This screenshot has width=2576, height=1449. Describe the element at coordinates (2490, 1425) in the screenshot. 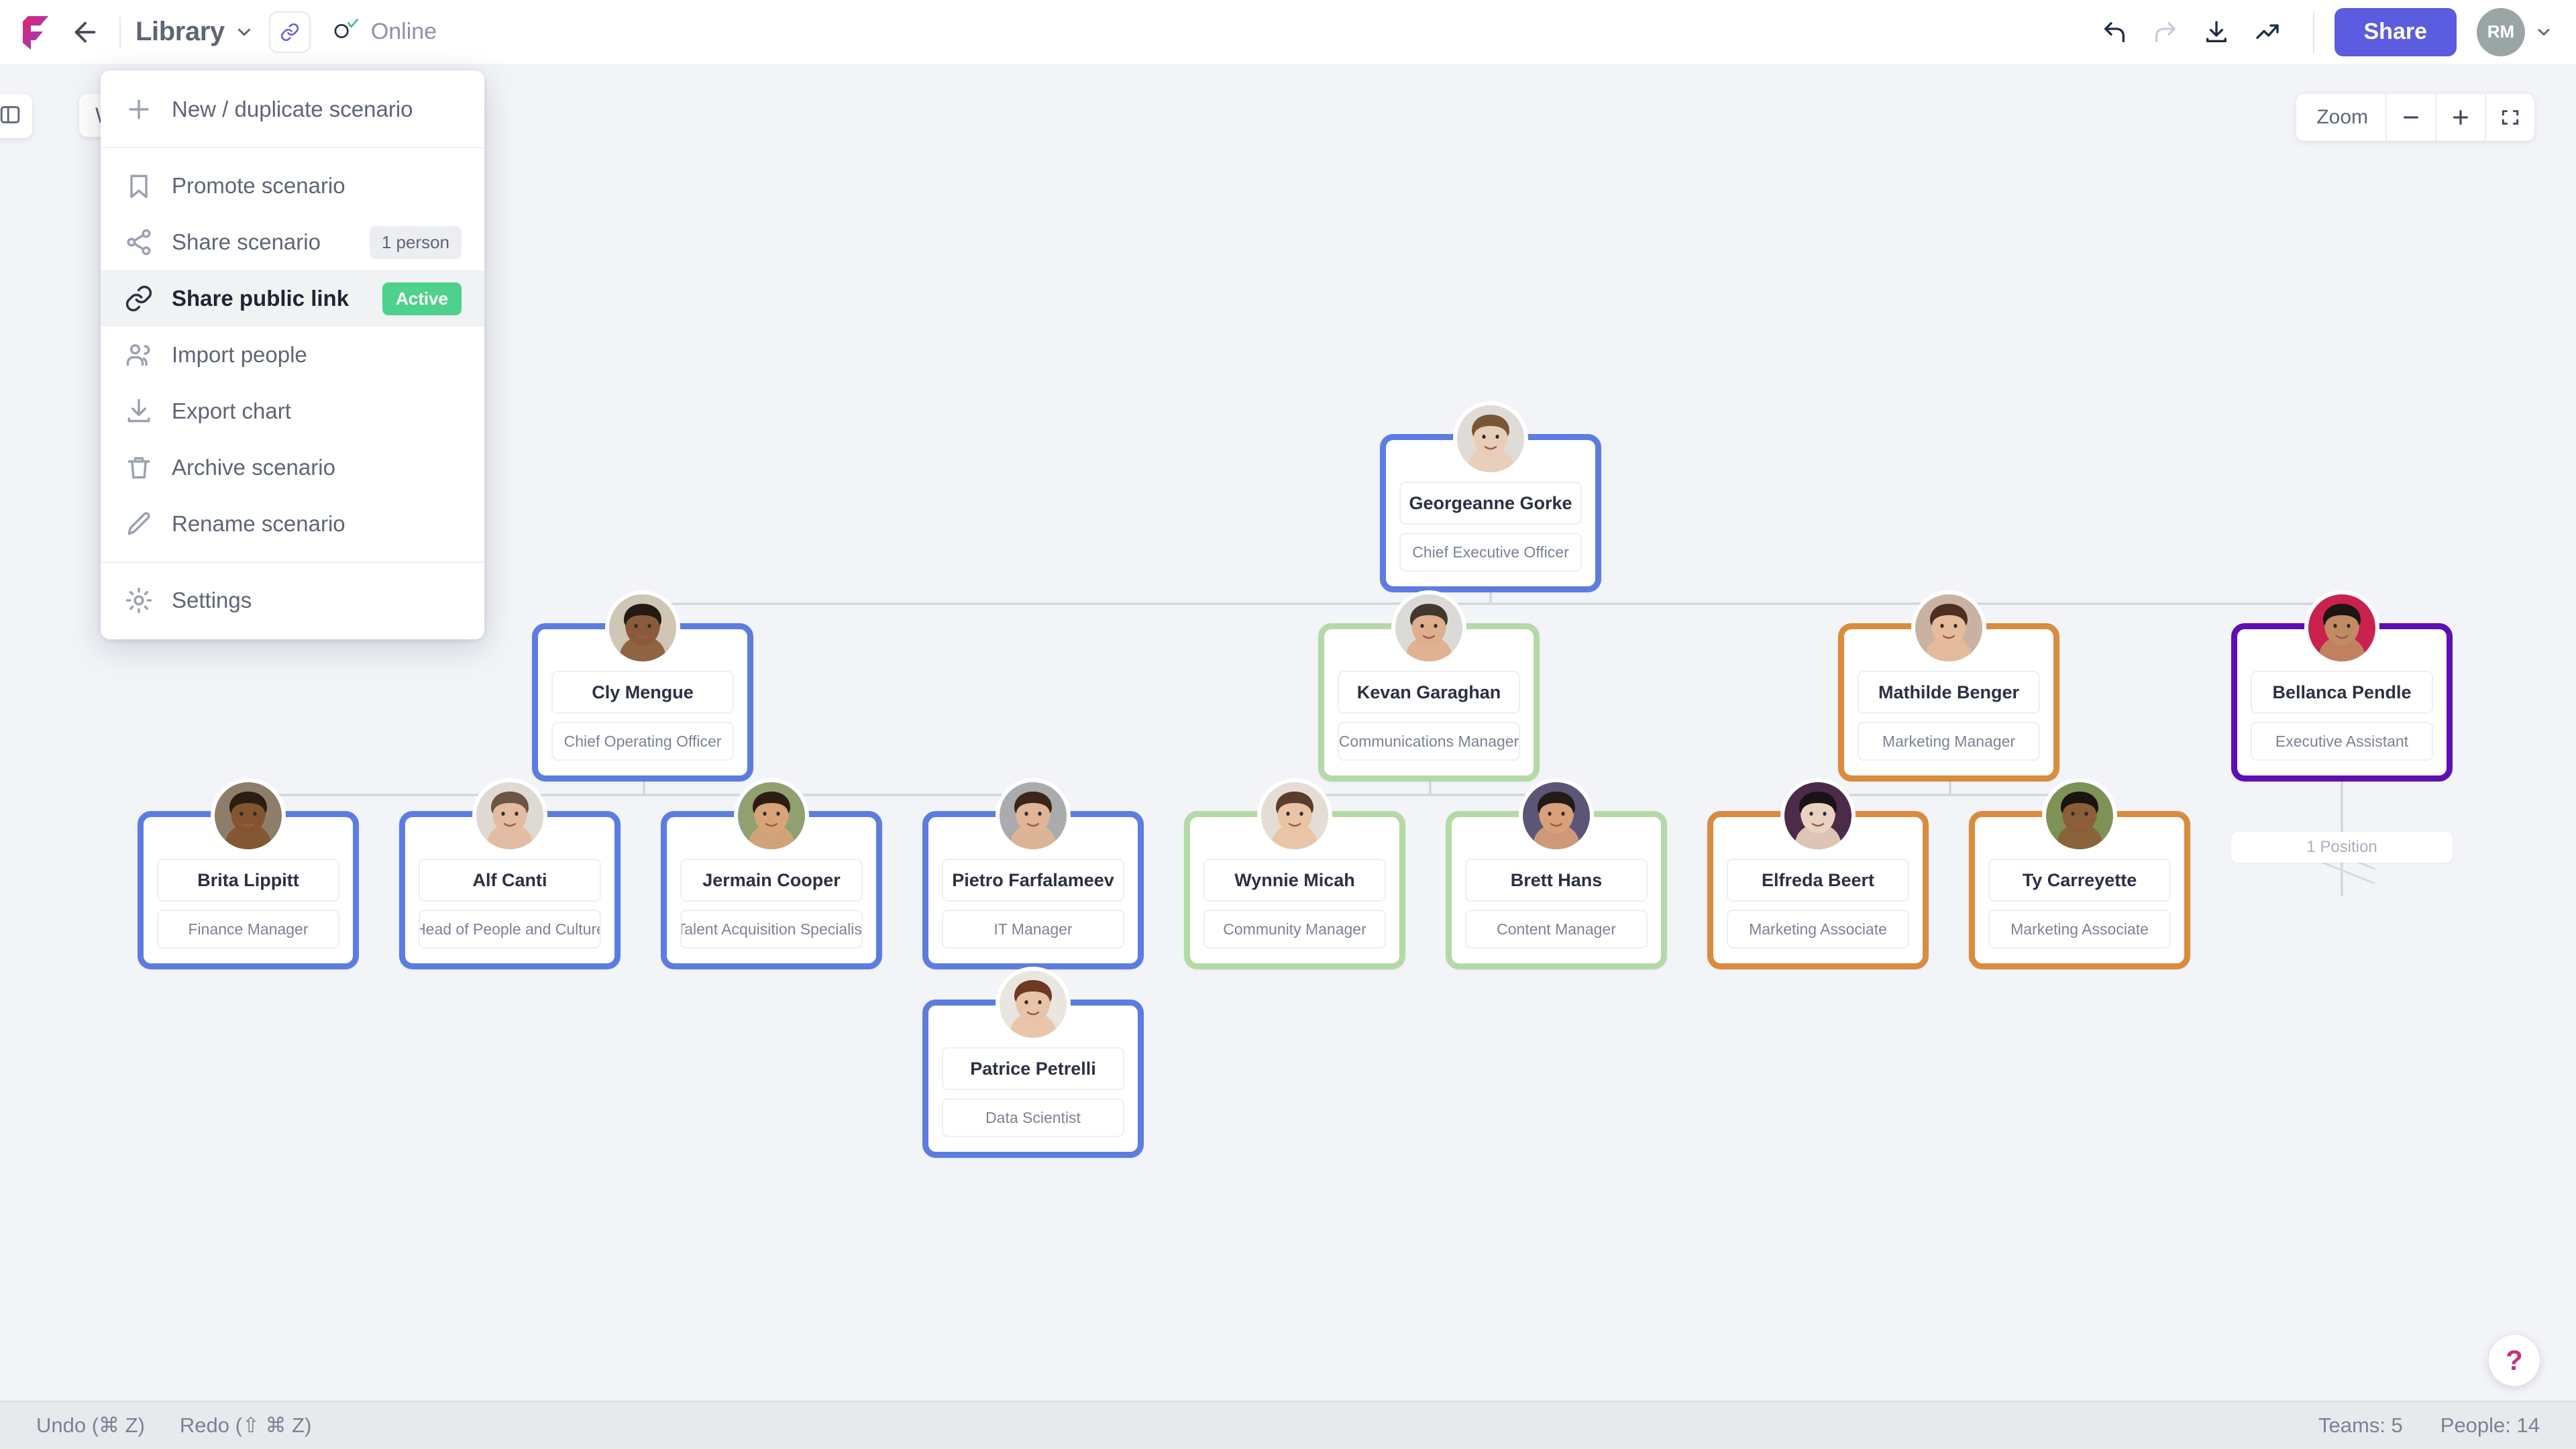

I see `people-count: People: 14` at that location.